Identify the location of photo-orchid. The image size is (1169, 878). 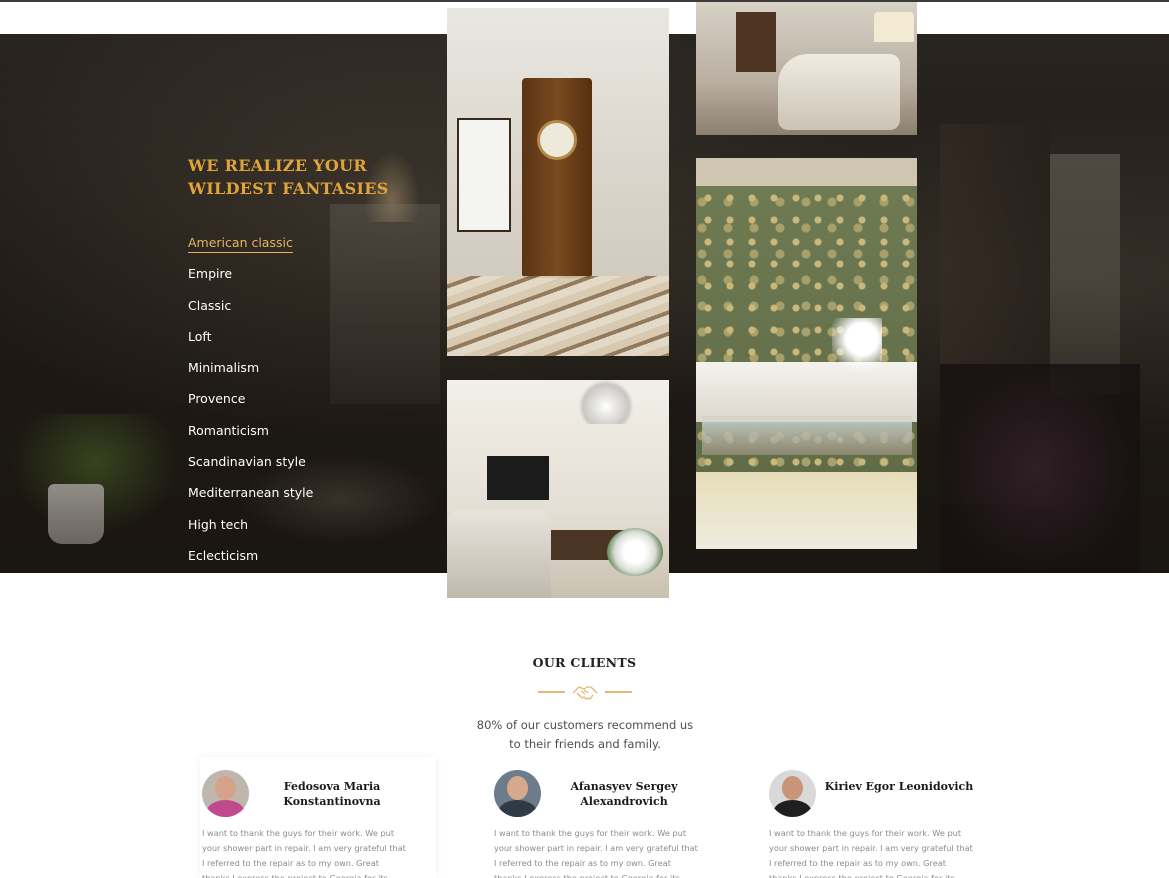
(857, 353).